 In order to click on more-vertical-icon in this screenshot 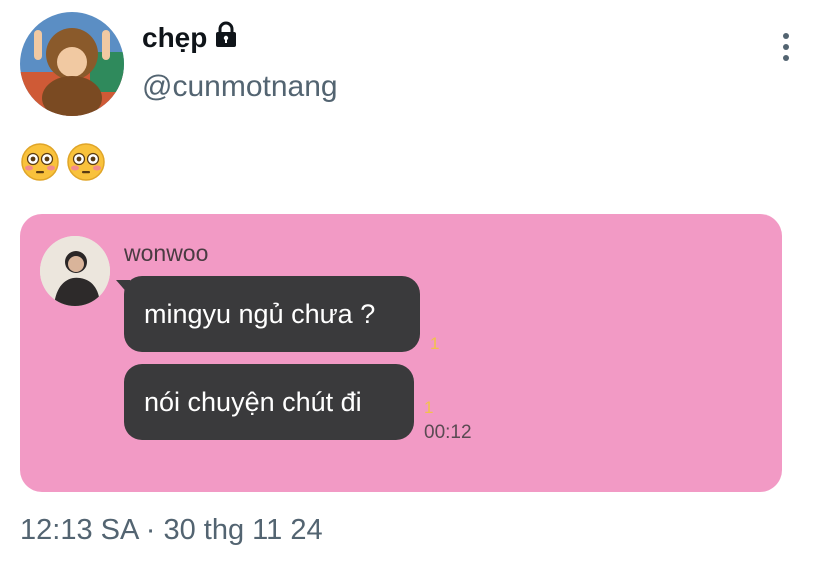, I will do `click(786, 36)`.